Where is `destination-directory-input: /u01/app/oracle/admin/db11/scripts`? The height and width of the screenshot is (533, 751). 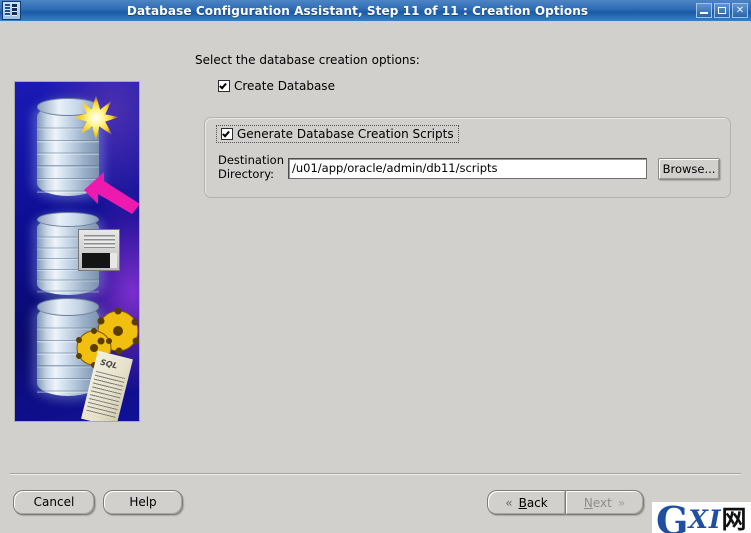 destination-directory-input: /u01/app/oracle/admin/db11/scripts is located at coordinates (467, 168).